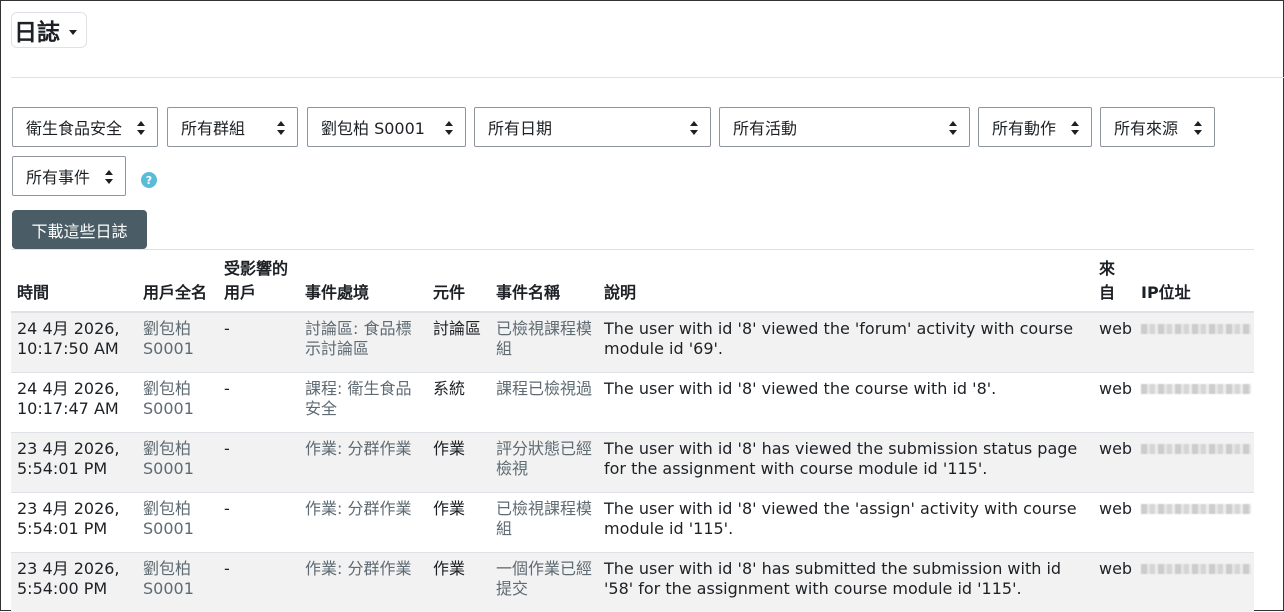 This screenshot has height=612, width=1284. I want to click on origin-select-value: 所有來源, so click(1146, 128).